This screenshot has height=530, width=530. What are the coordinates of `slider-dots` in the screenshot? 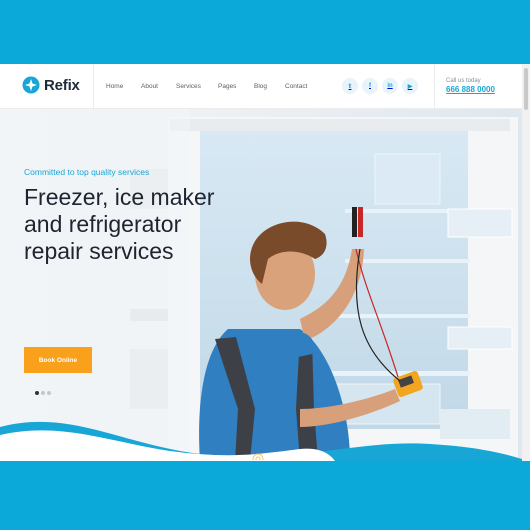 It's located at (43, 393).